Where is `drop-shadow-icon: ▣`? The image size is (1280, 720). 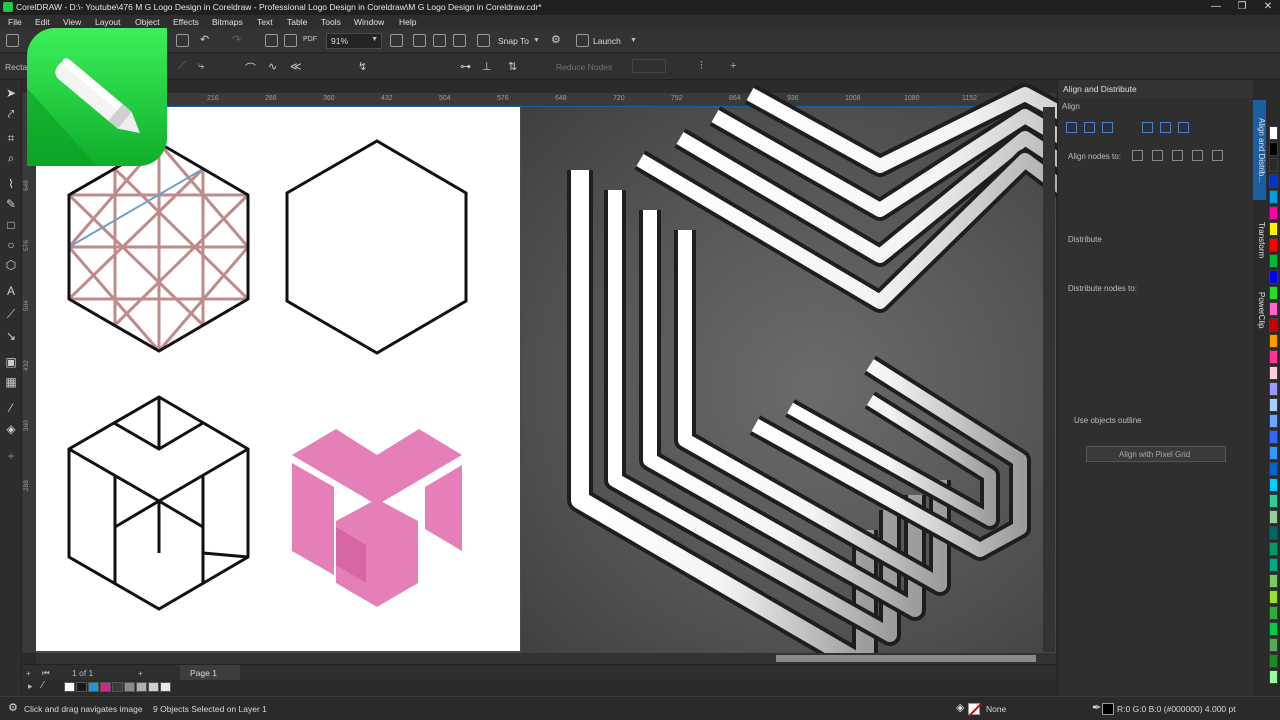 drop-shadow-icon: ▣ is located at coordinates (11, 362).